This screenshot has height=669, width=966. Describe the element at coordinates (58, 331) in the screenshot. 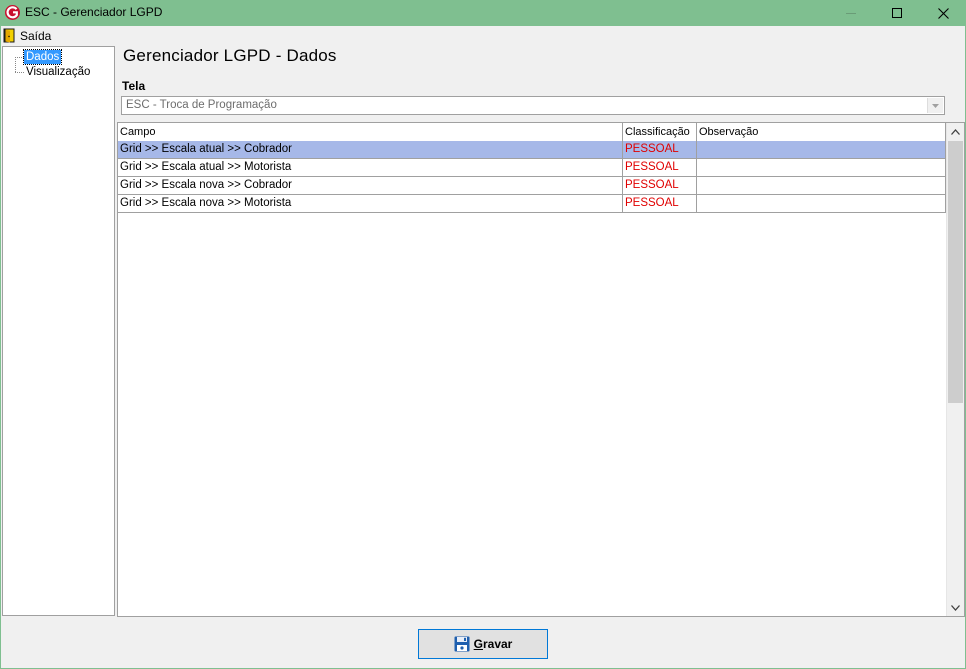

I see `navigation-tree: Dados Visualização` at that location.